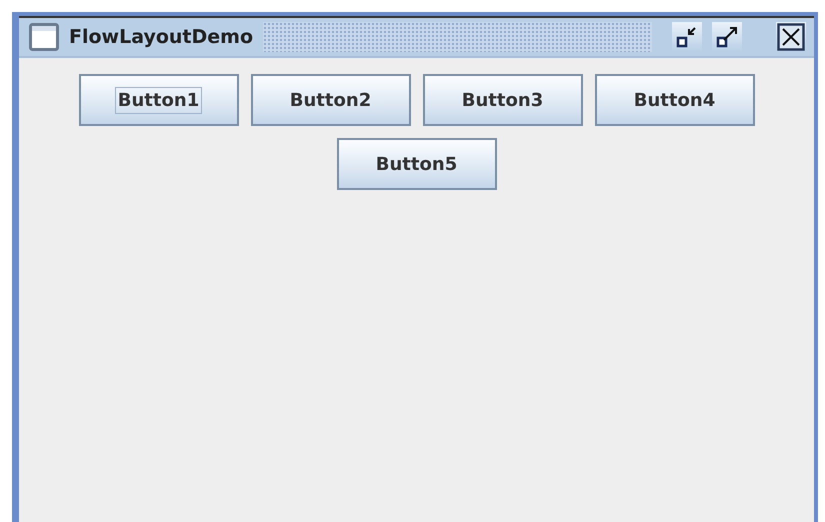 The image size is (825, 522). I want to click on window-icon, so click(44, 37).